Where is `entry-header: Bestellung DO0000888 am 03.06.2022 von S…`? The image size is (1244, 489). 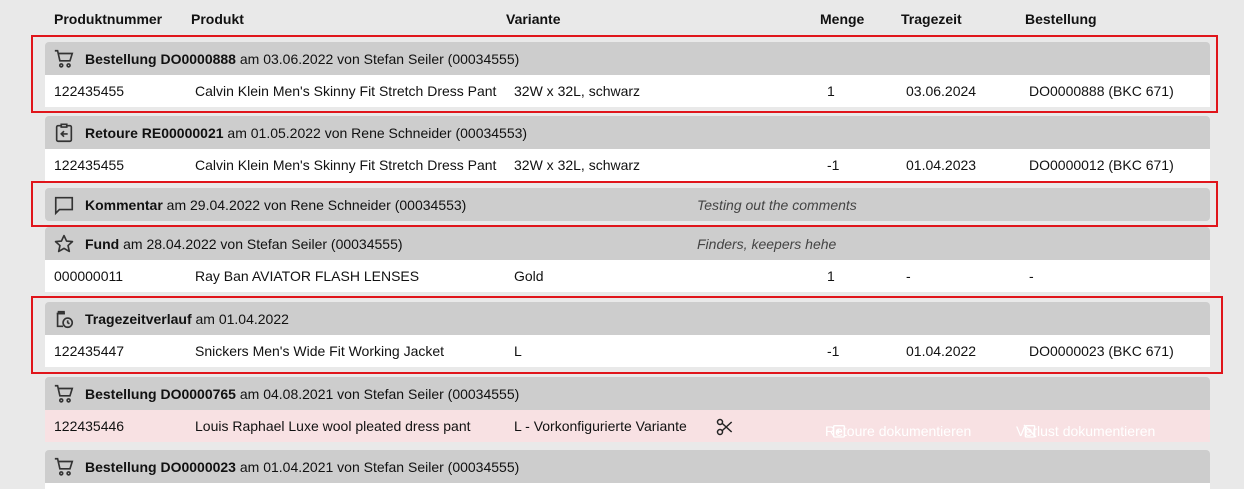
entry-header: Bestellung DO0000888 am 03.06.2022 von S… is located at coordinates (627, 58).